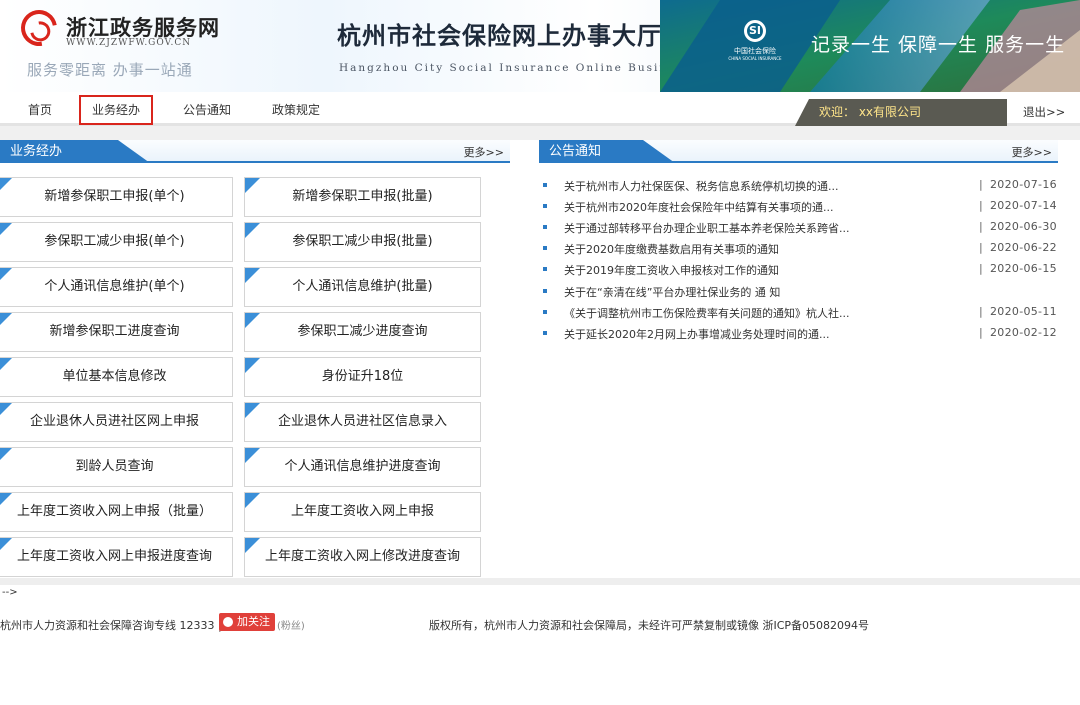  I want to click on service-button: 新增参保职工进度查询, so click(116, 332).